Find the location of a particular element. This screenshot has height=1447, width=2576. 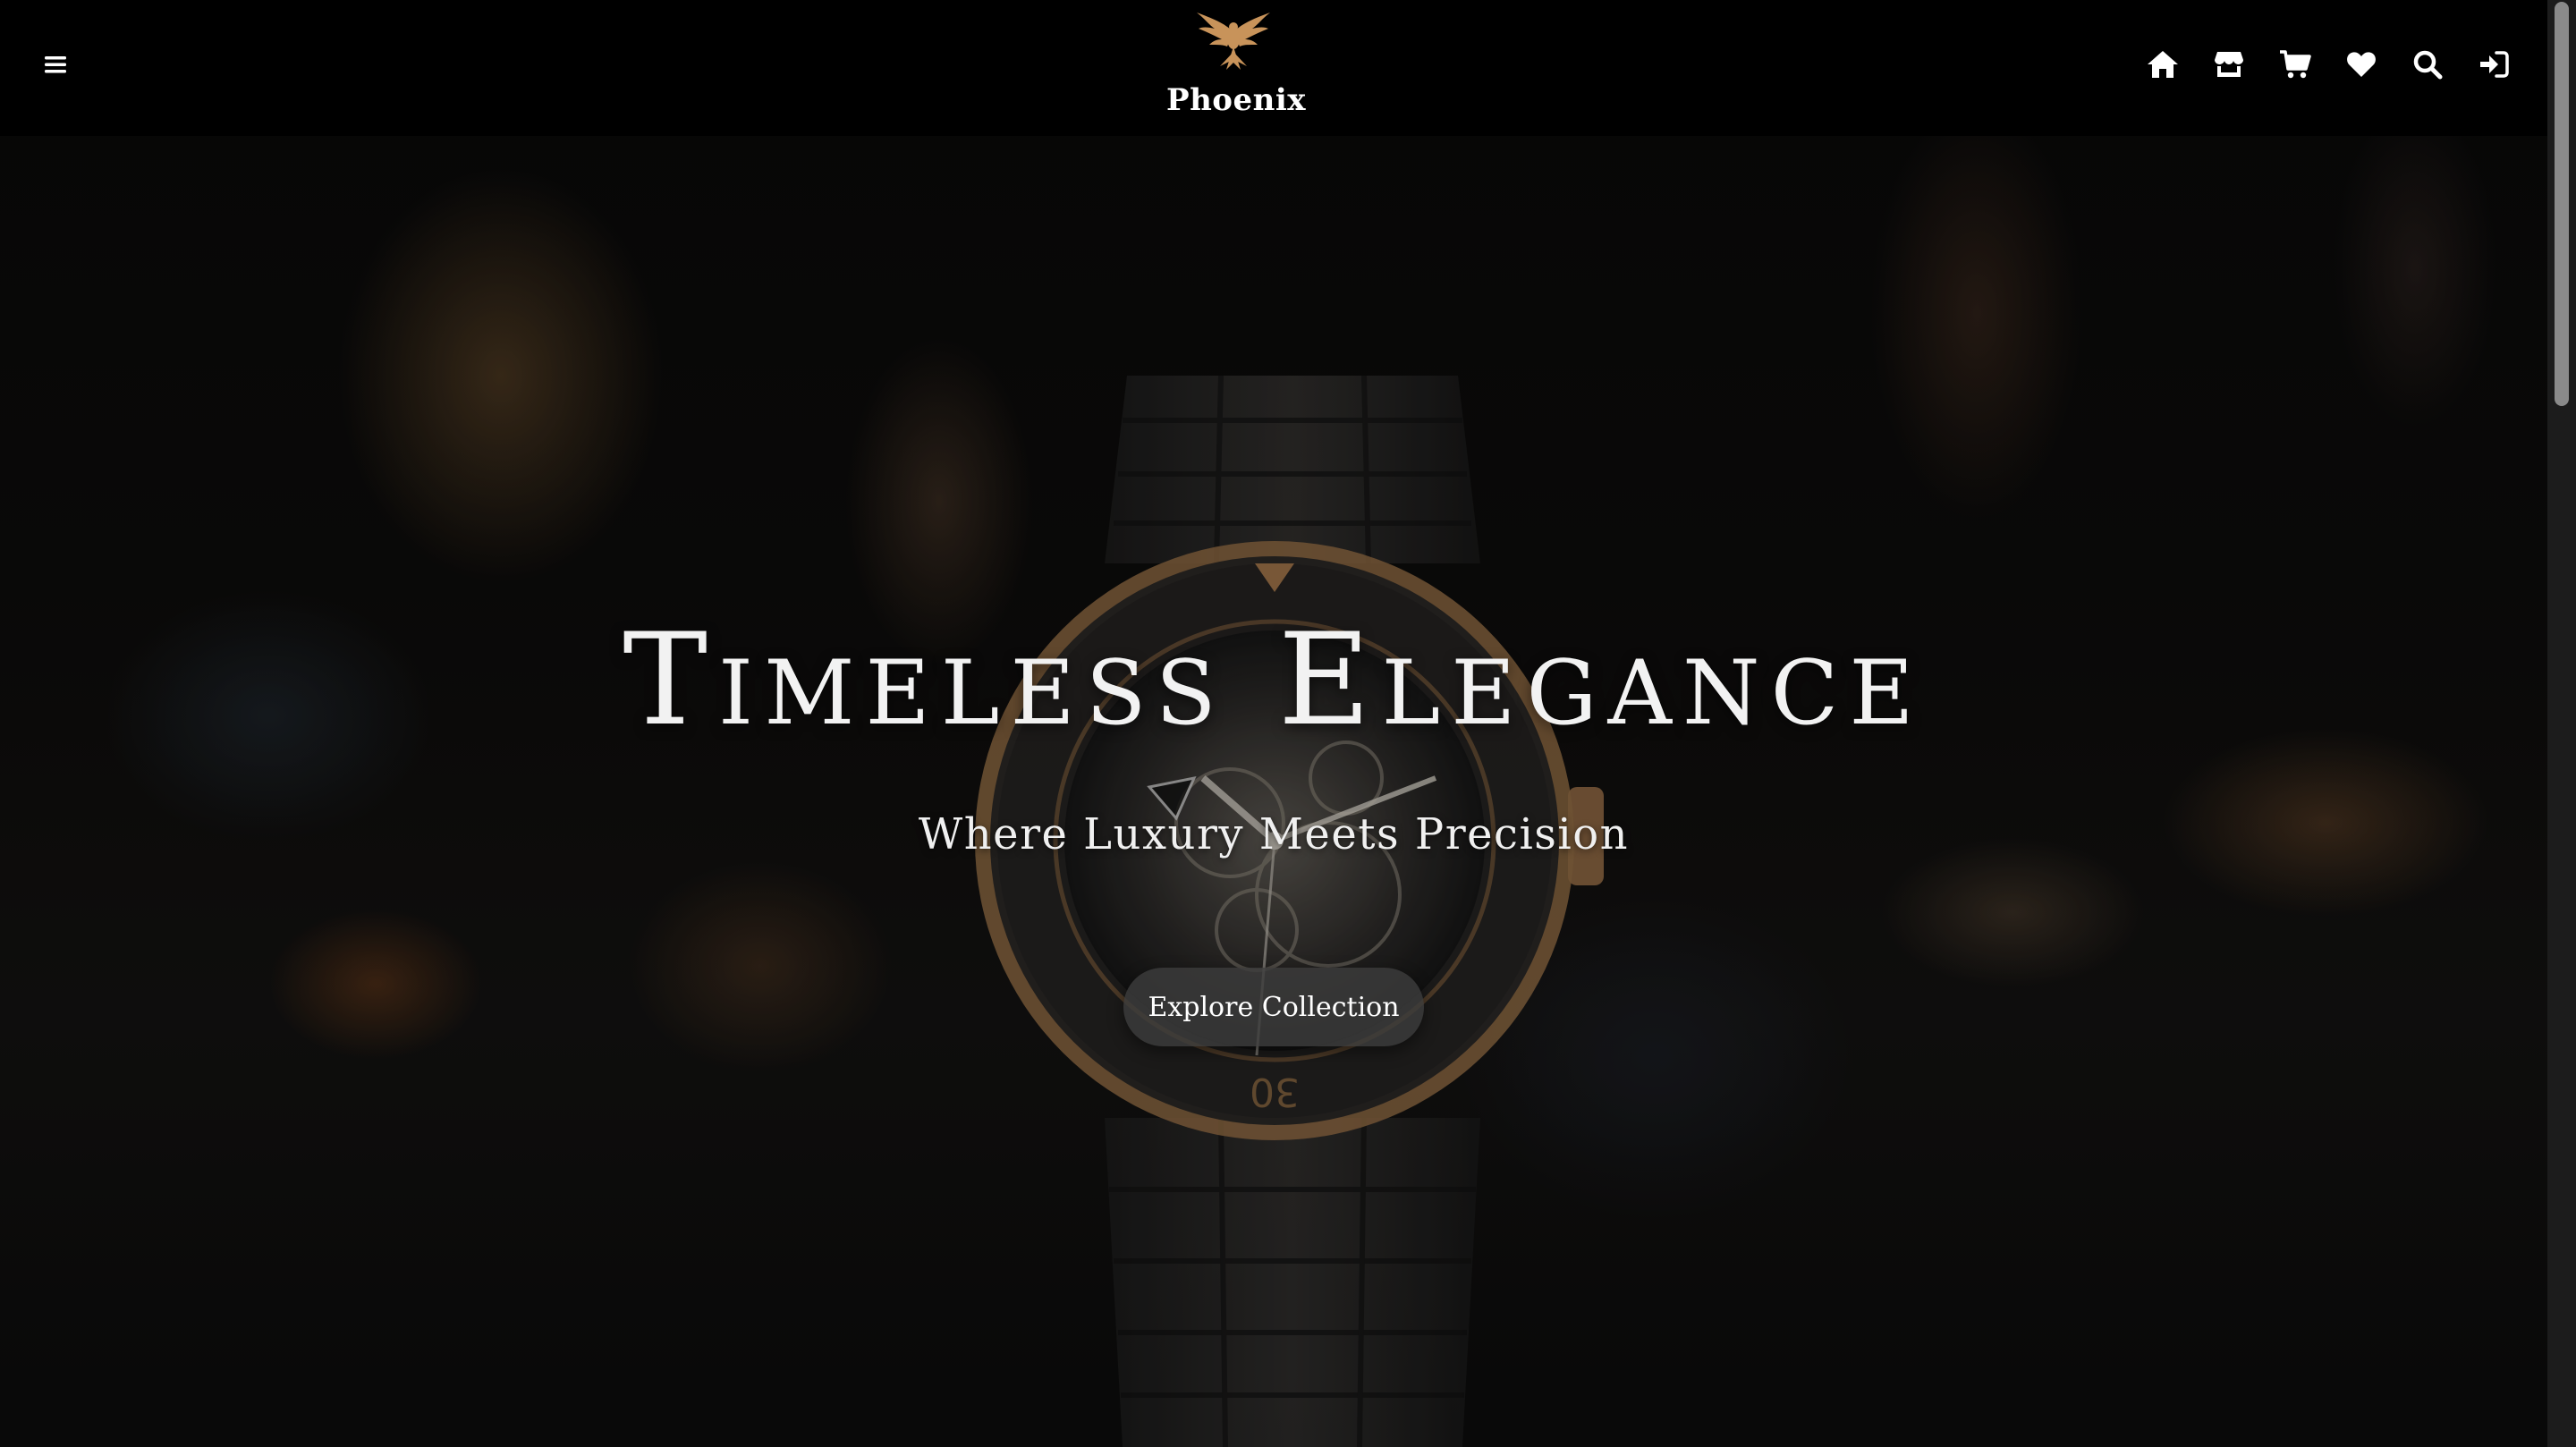

heart-icon is located at coordinates (2361, 64).